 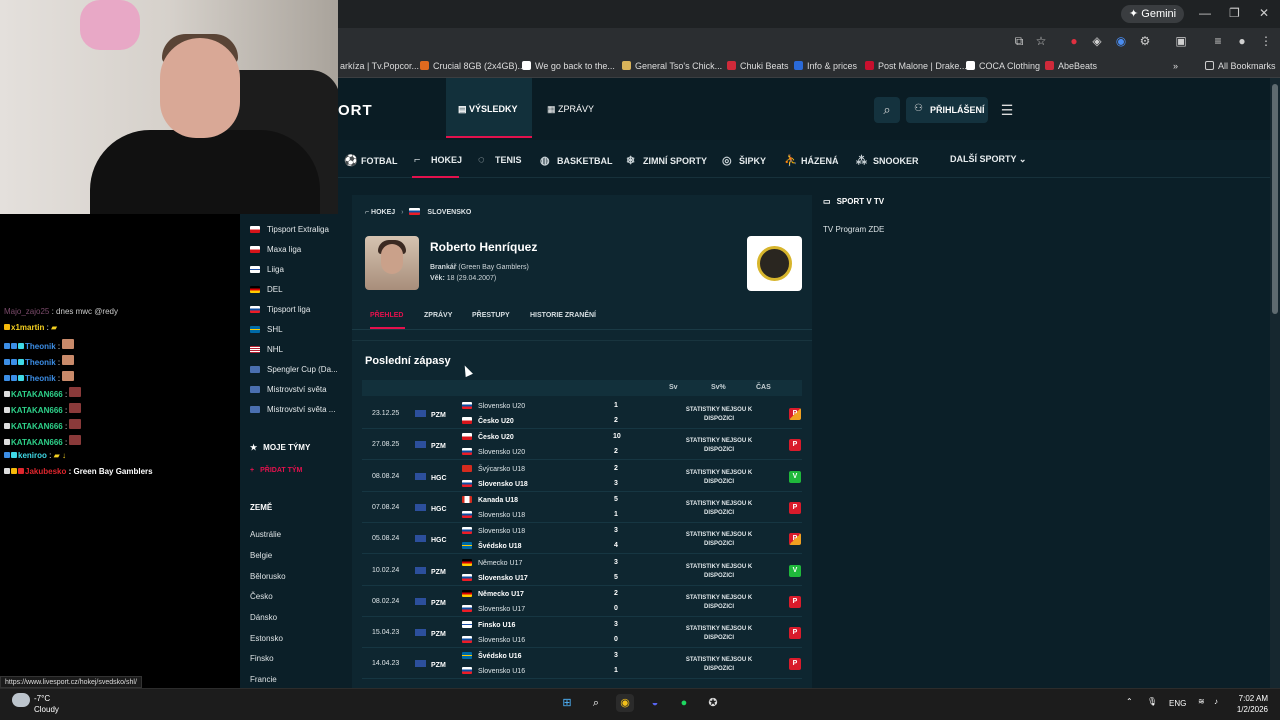 I want to click on bookmark-5: Info & prices, so click(x=825, y=66).